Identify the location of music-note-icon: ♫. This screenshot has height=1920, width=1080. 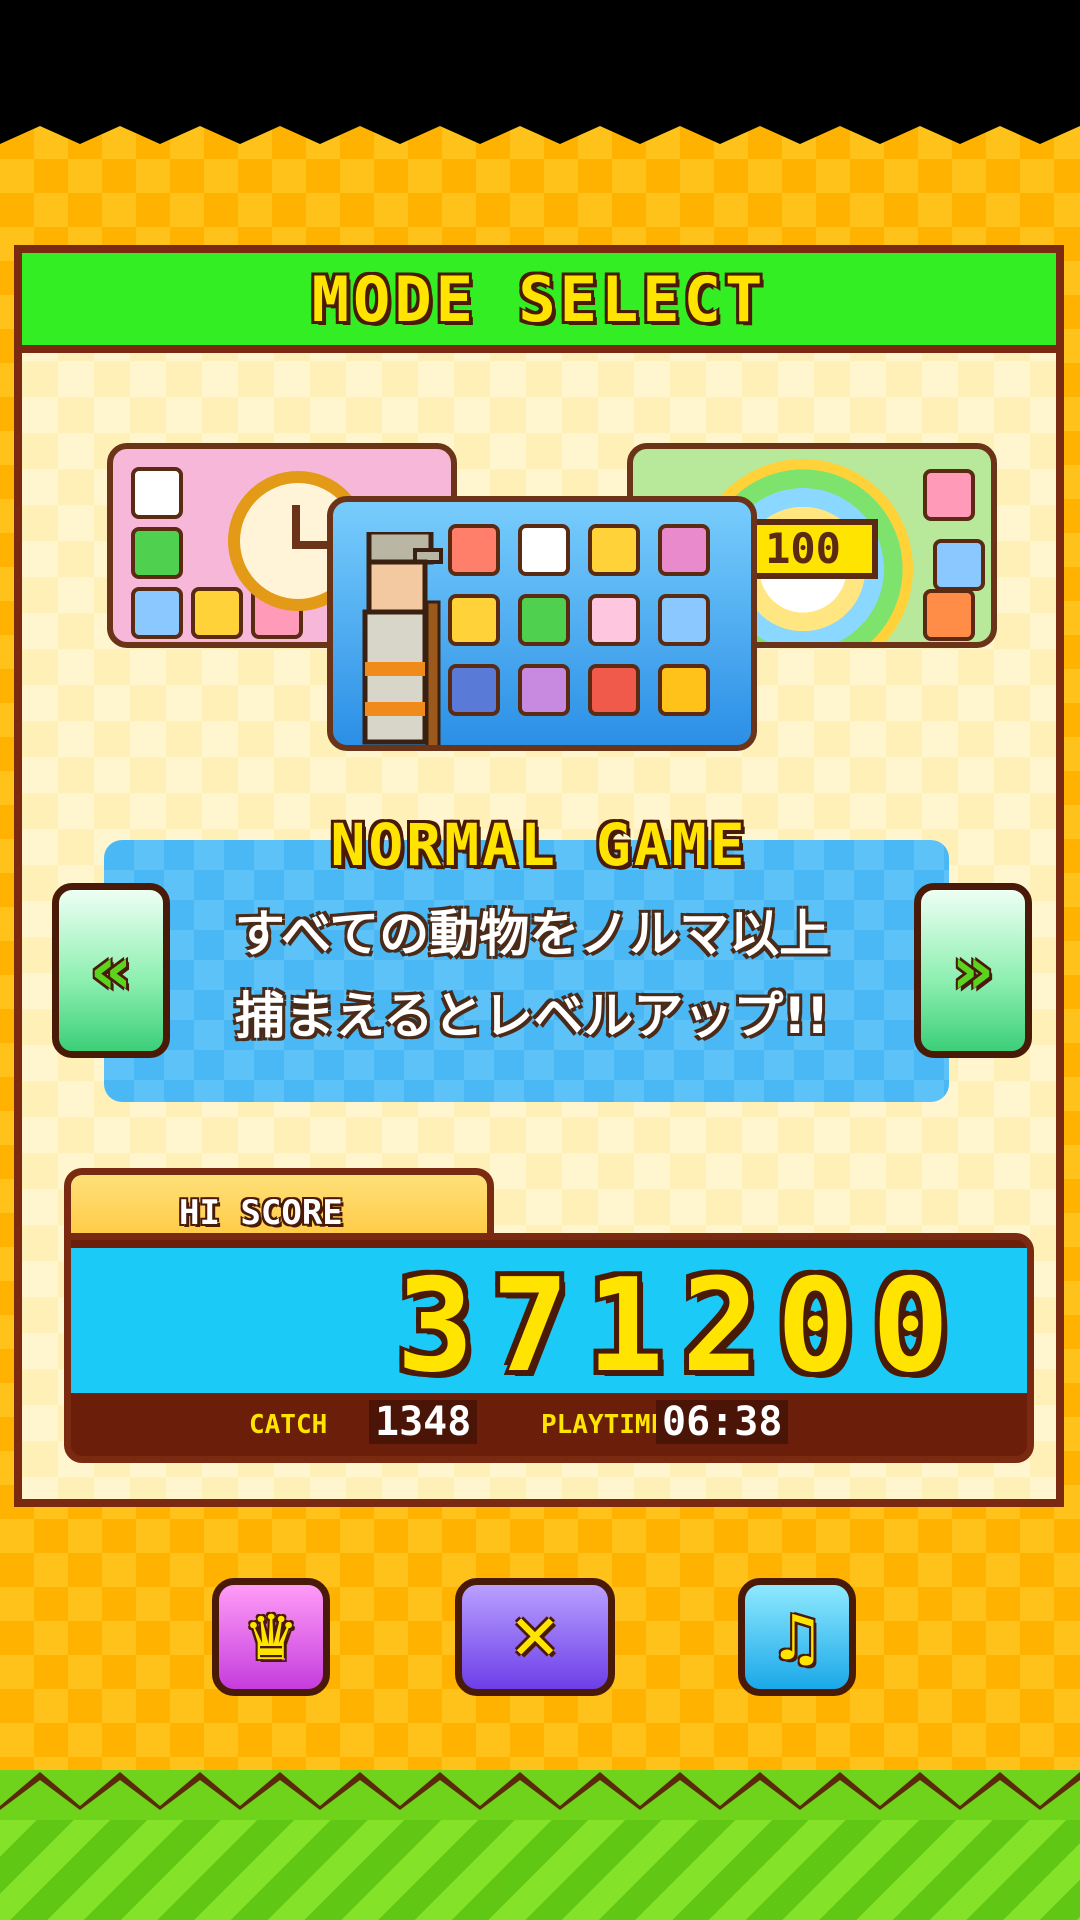
(797, 1637).